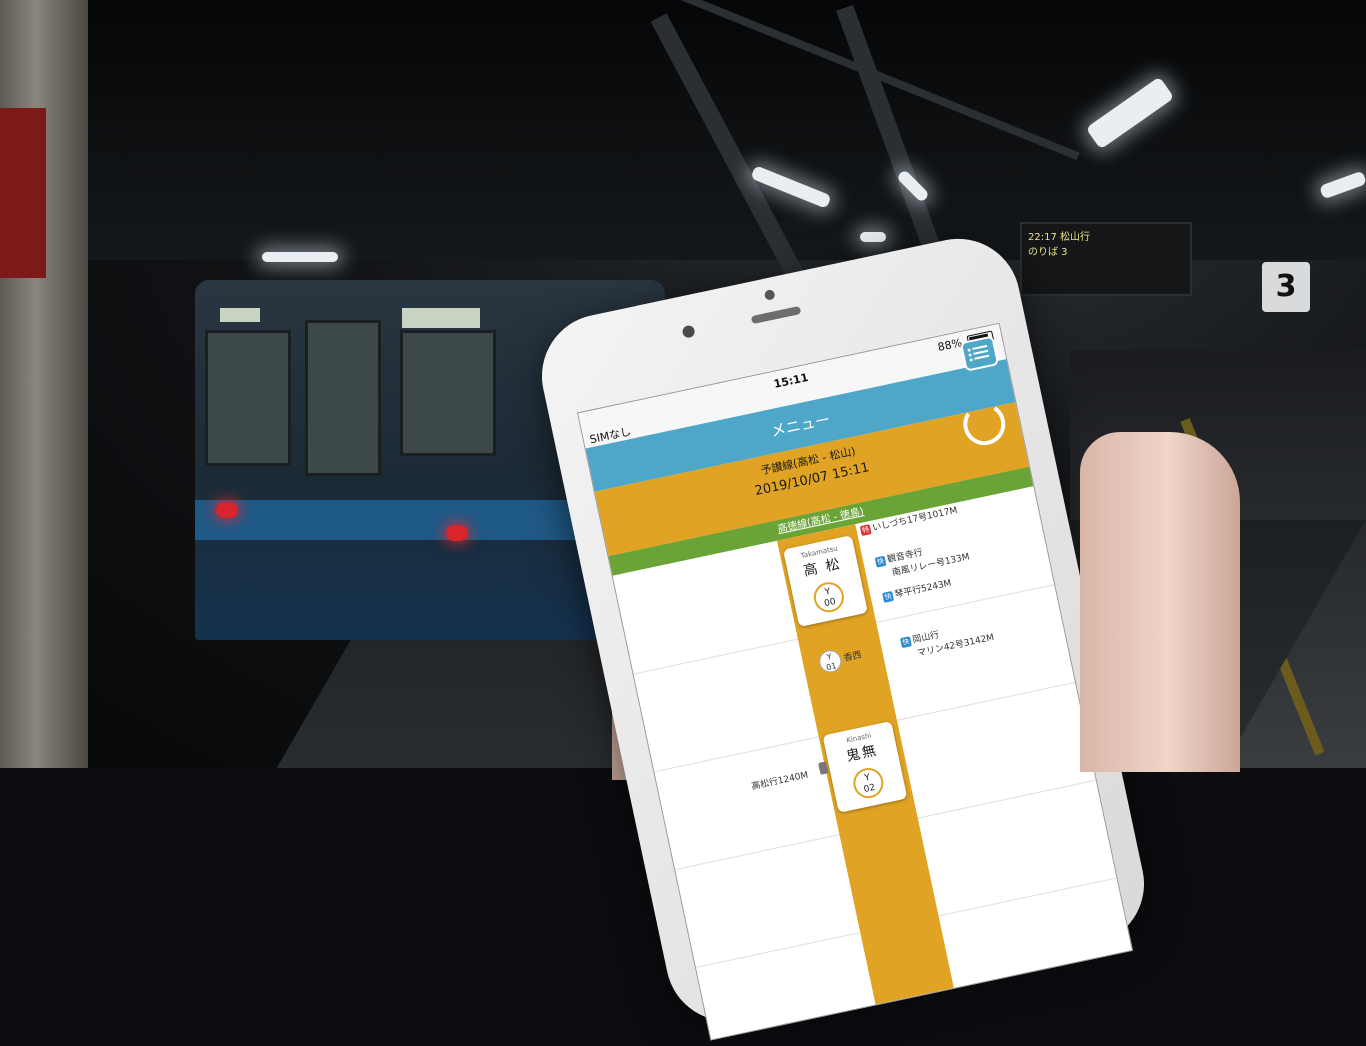  I want to click on stop-number-badge: Y 01, so click(830, 661).